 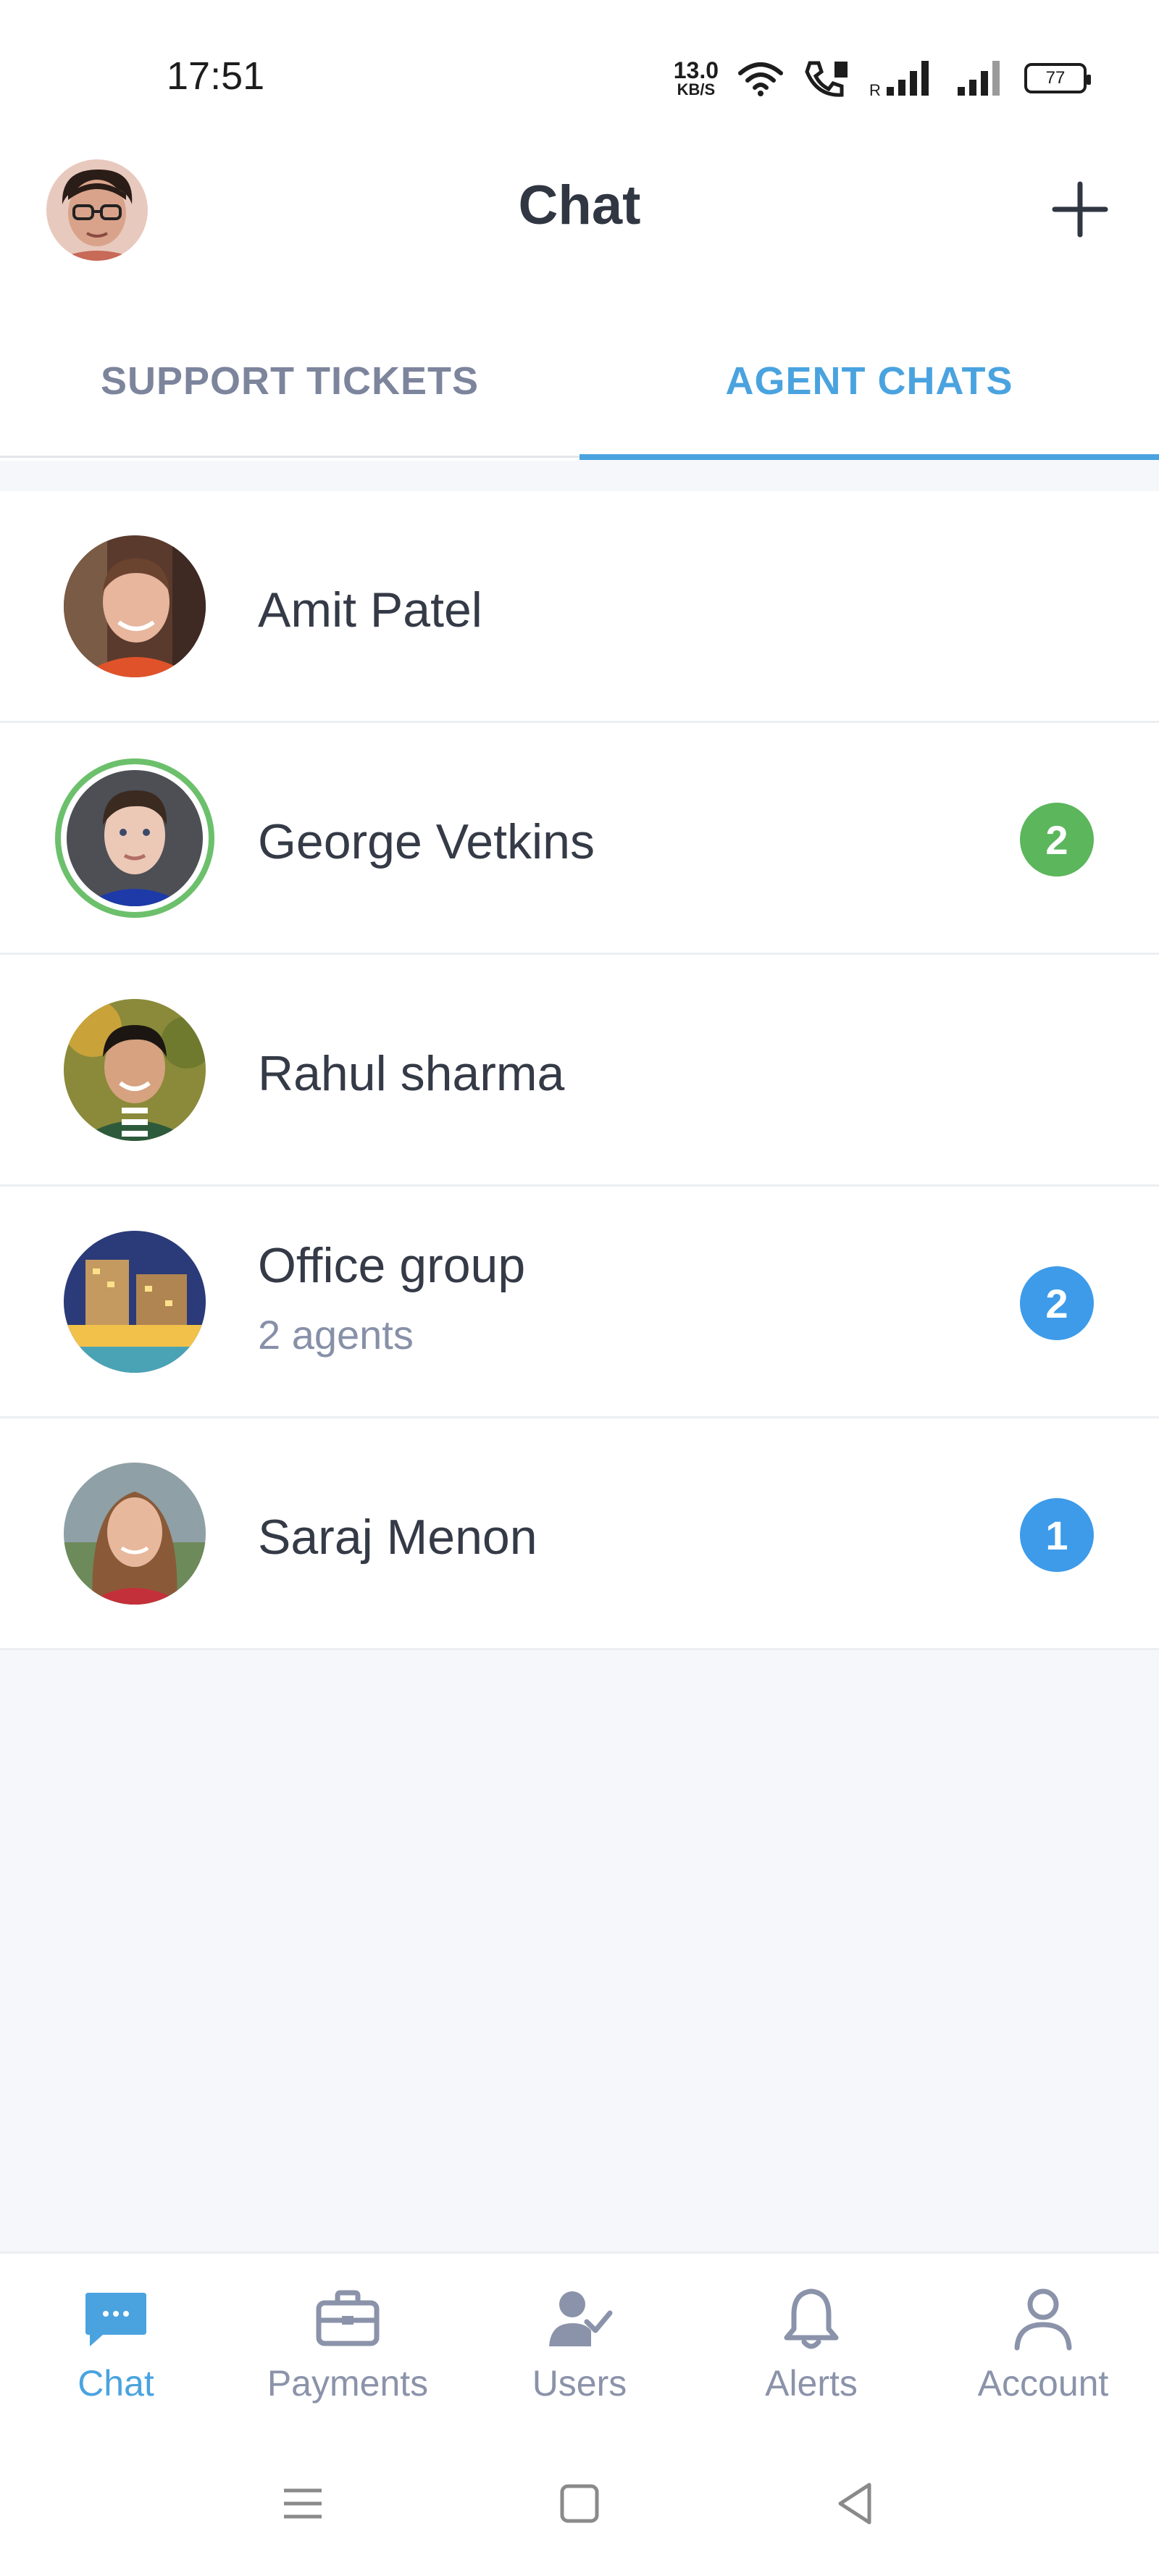 I want to click on list-top-gap, so click(x=579, y=476).